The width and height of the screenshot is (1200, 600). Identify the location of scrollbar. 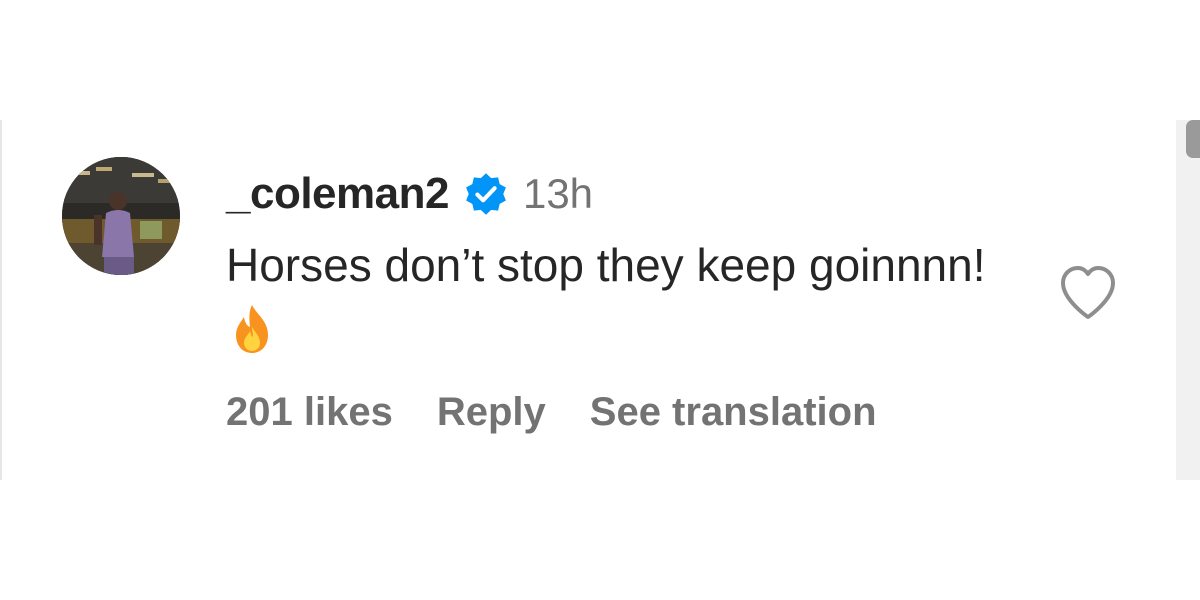
(1188, 300).